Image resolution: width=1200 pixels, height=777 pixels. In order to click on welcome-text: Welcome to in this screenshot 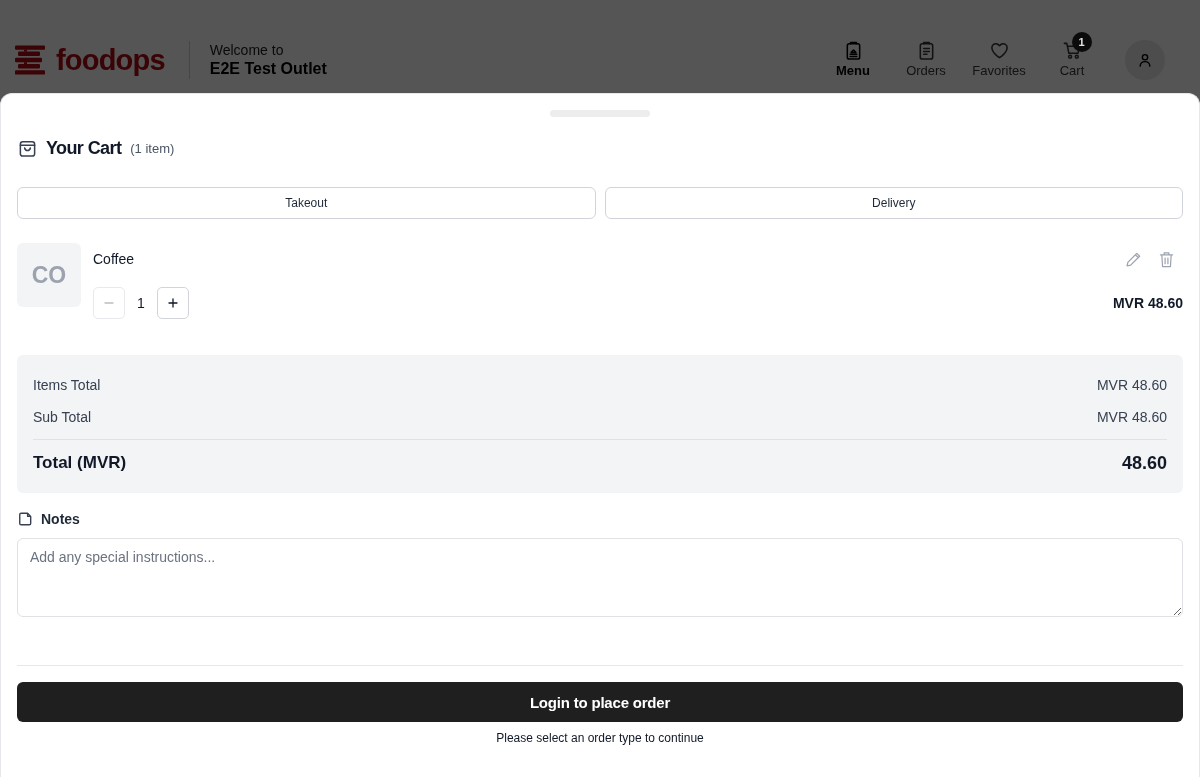, I will do `click(247, 50)`.